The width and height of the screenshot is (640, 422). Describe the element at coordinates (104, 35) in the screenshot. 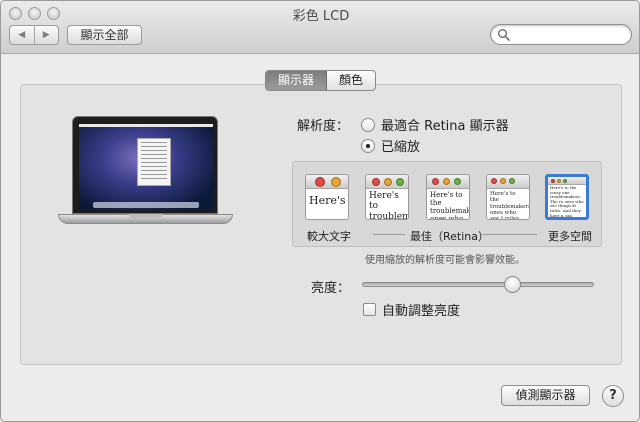

I see `show-all-button: 顯示全部` at that location.